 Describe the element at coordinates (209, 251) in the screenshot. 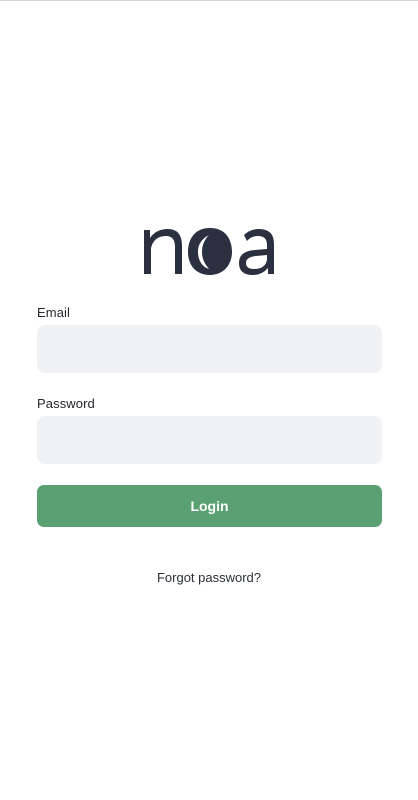

I see `noa-logo` at that location.